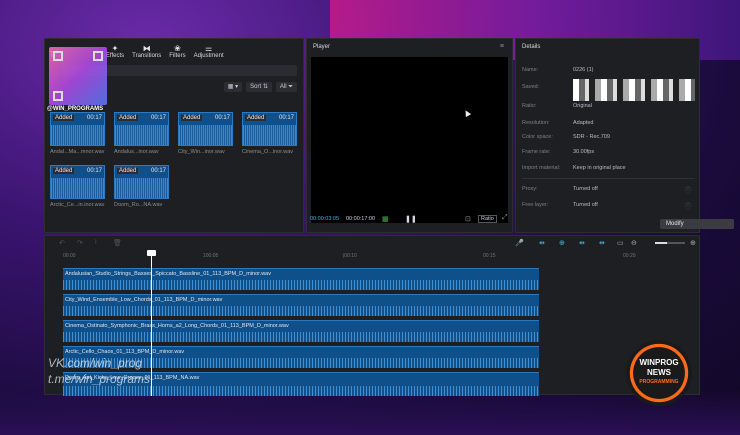  I want to click on media-controls: ▦ ▾ Sort ⇅ All ⏷, so click(260, 87).